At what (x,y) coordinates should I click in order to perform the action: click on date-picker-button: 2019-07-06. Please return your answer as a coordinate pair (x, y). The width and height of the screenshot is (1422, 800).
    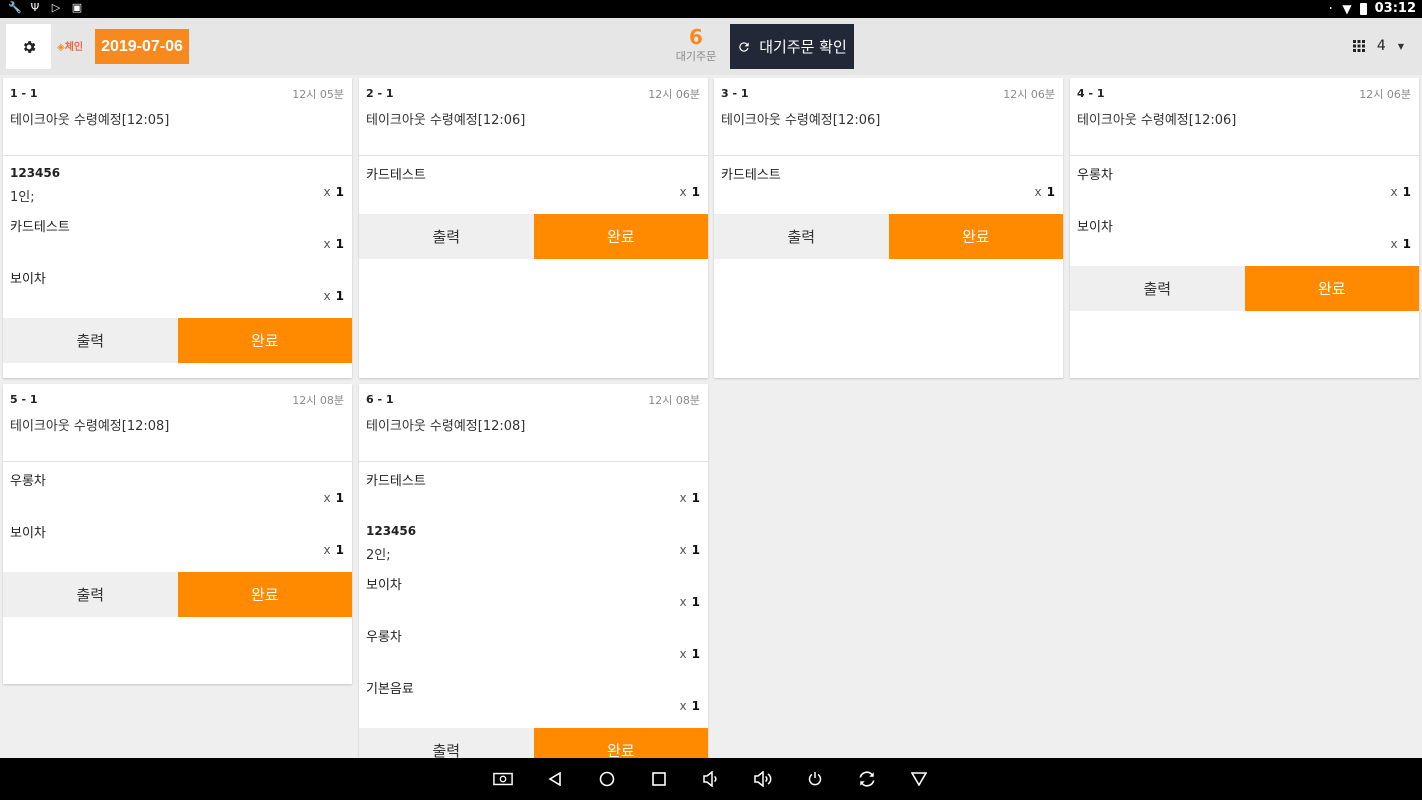
    Looking at the image, I should click on (142, 46).